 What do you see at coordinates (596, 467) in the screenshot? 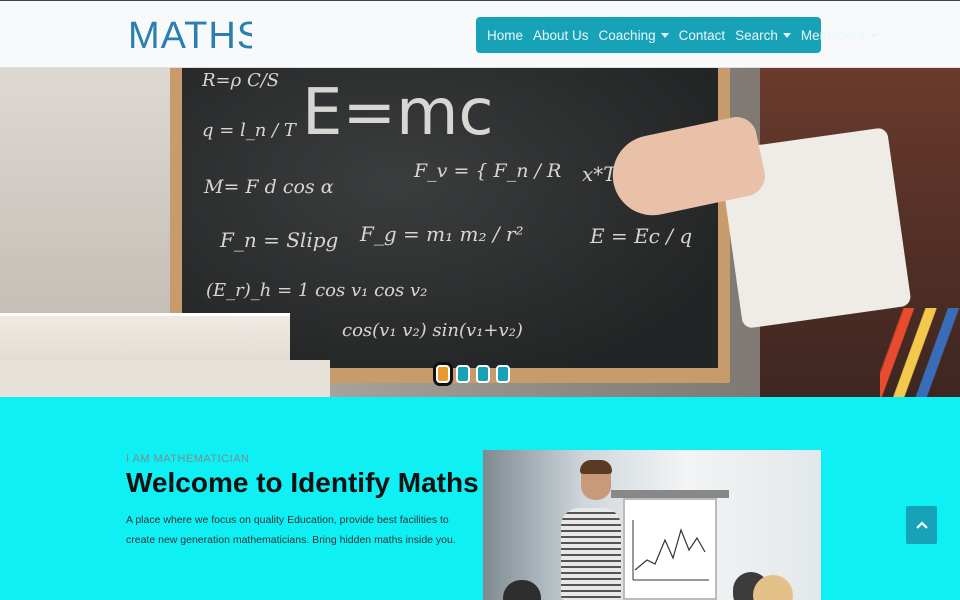
I see `teacher-hair` at bounding box center [596, 467].